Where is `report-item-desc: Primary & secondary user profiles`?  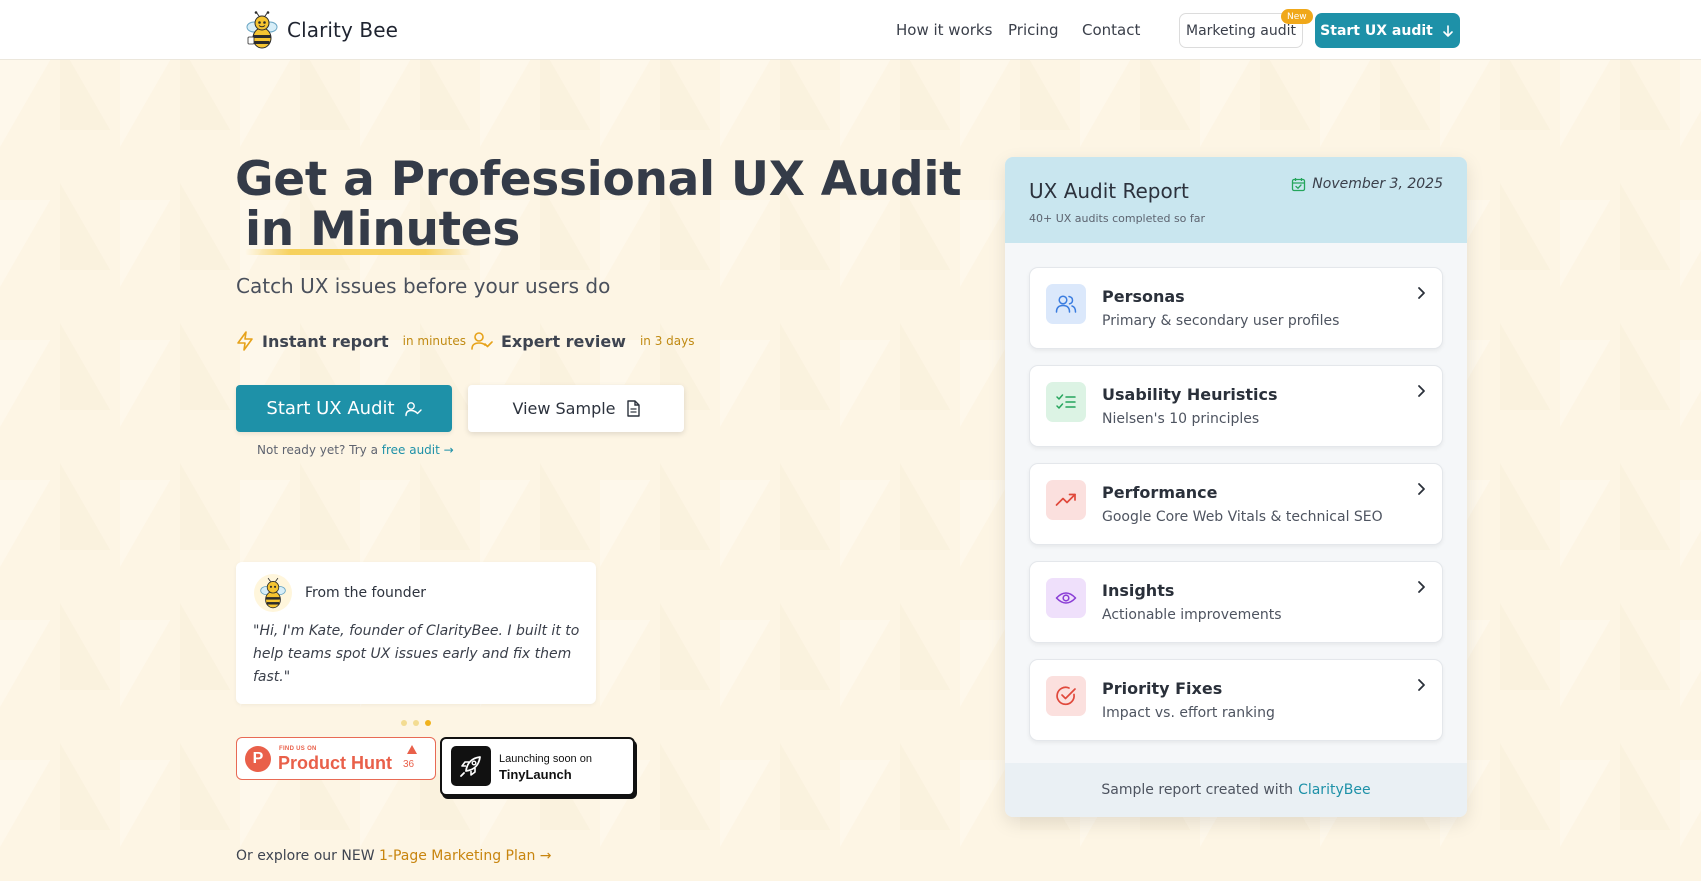
report-item-desc: Primary & secondary user profiles is located at coordinates (1221, 321).